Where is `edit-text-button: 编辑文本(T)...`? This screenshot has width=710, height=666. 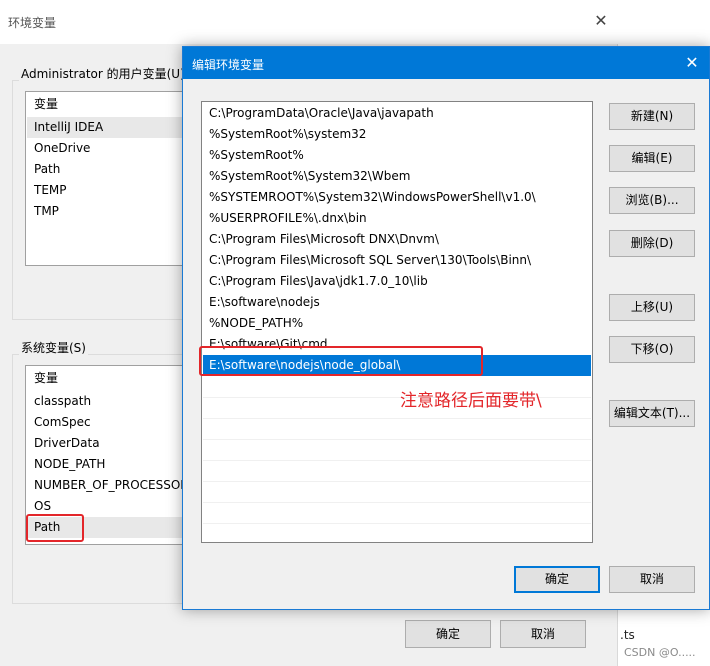
edit-text-button: 编辑文本(T)... is located at coordinates (652, 413).